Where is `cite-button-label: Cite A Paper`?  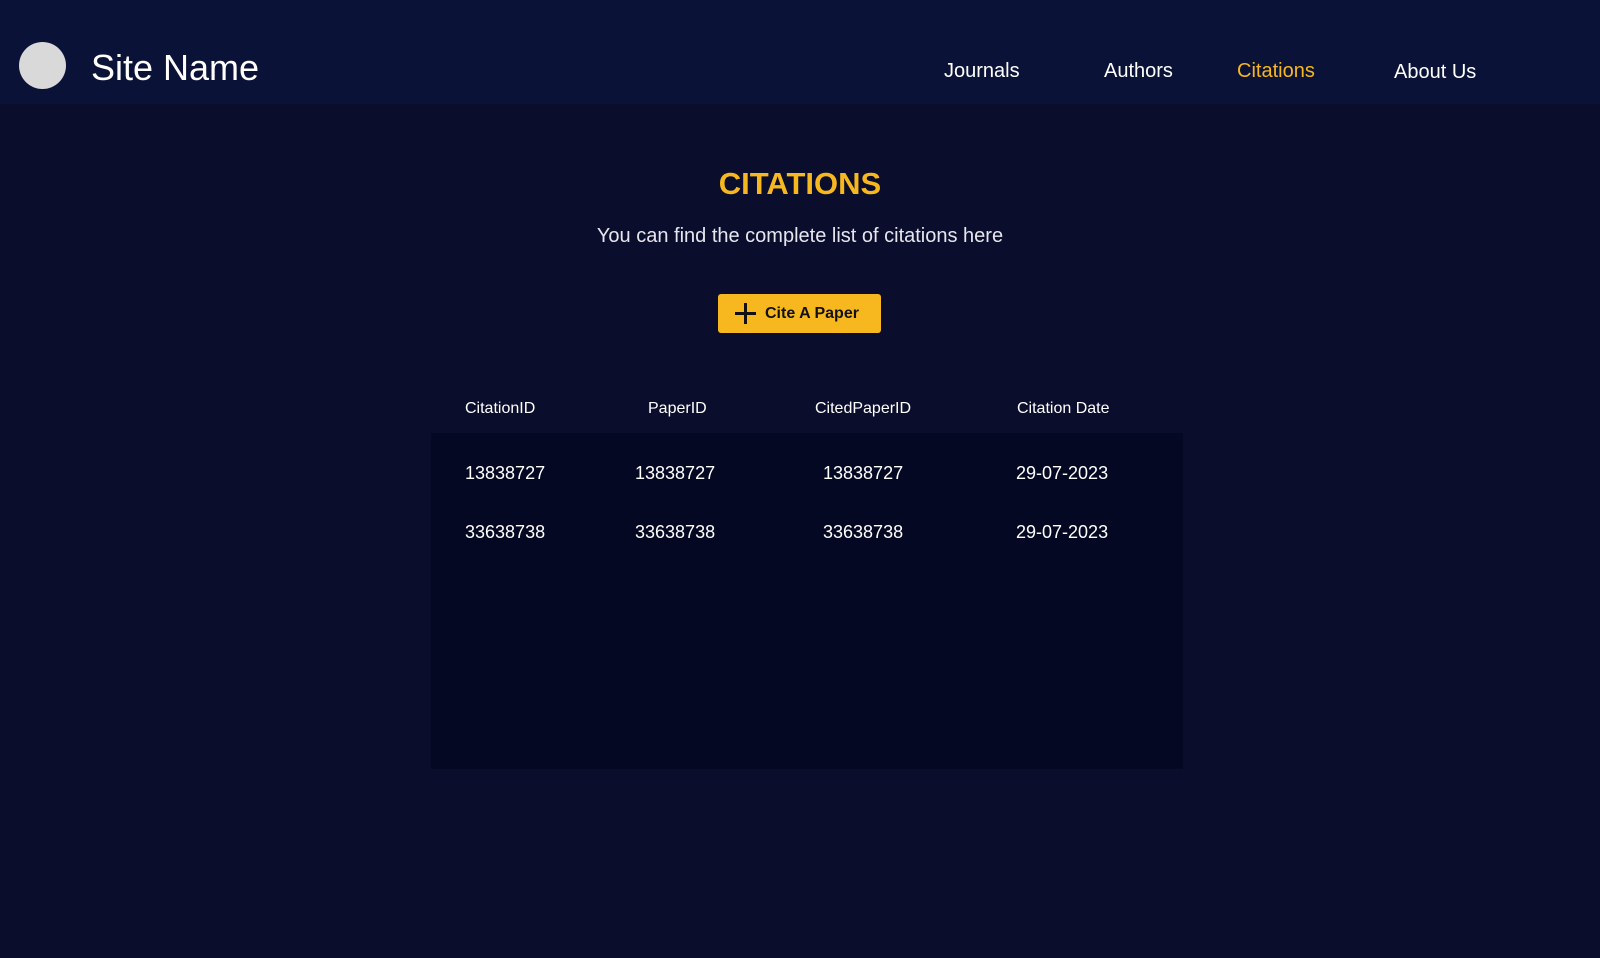 cite-button-label: Cite A Paper is located at coordinates (812, 313).